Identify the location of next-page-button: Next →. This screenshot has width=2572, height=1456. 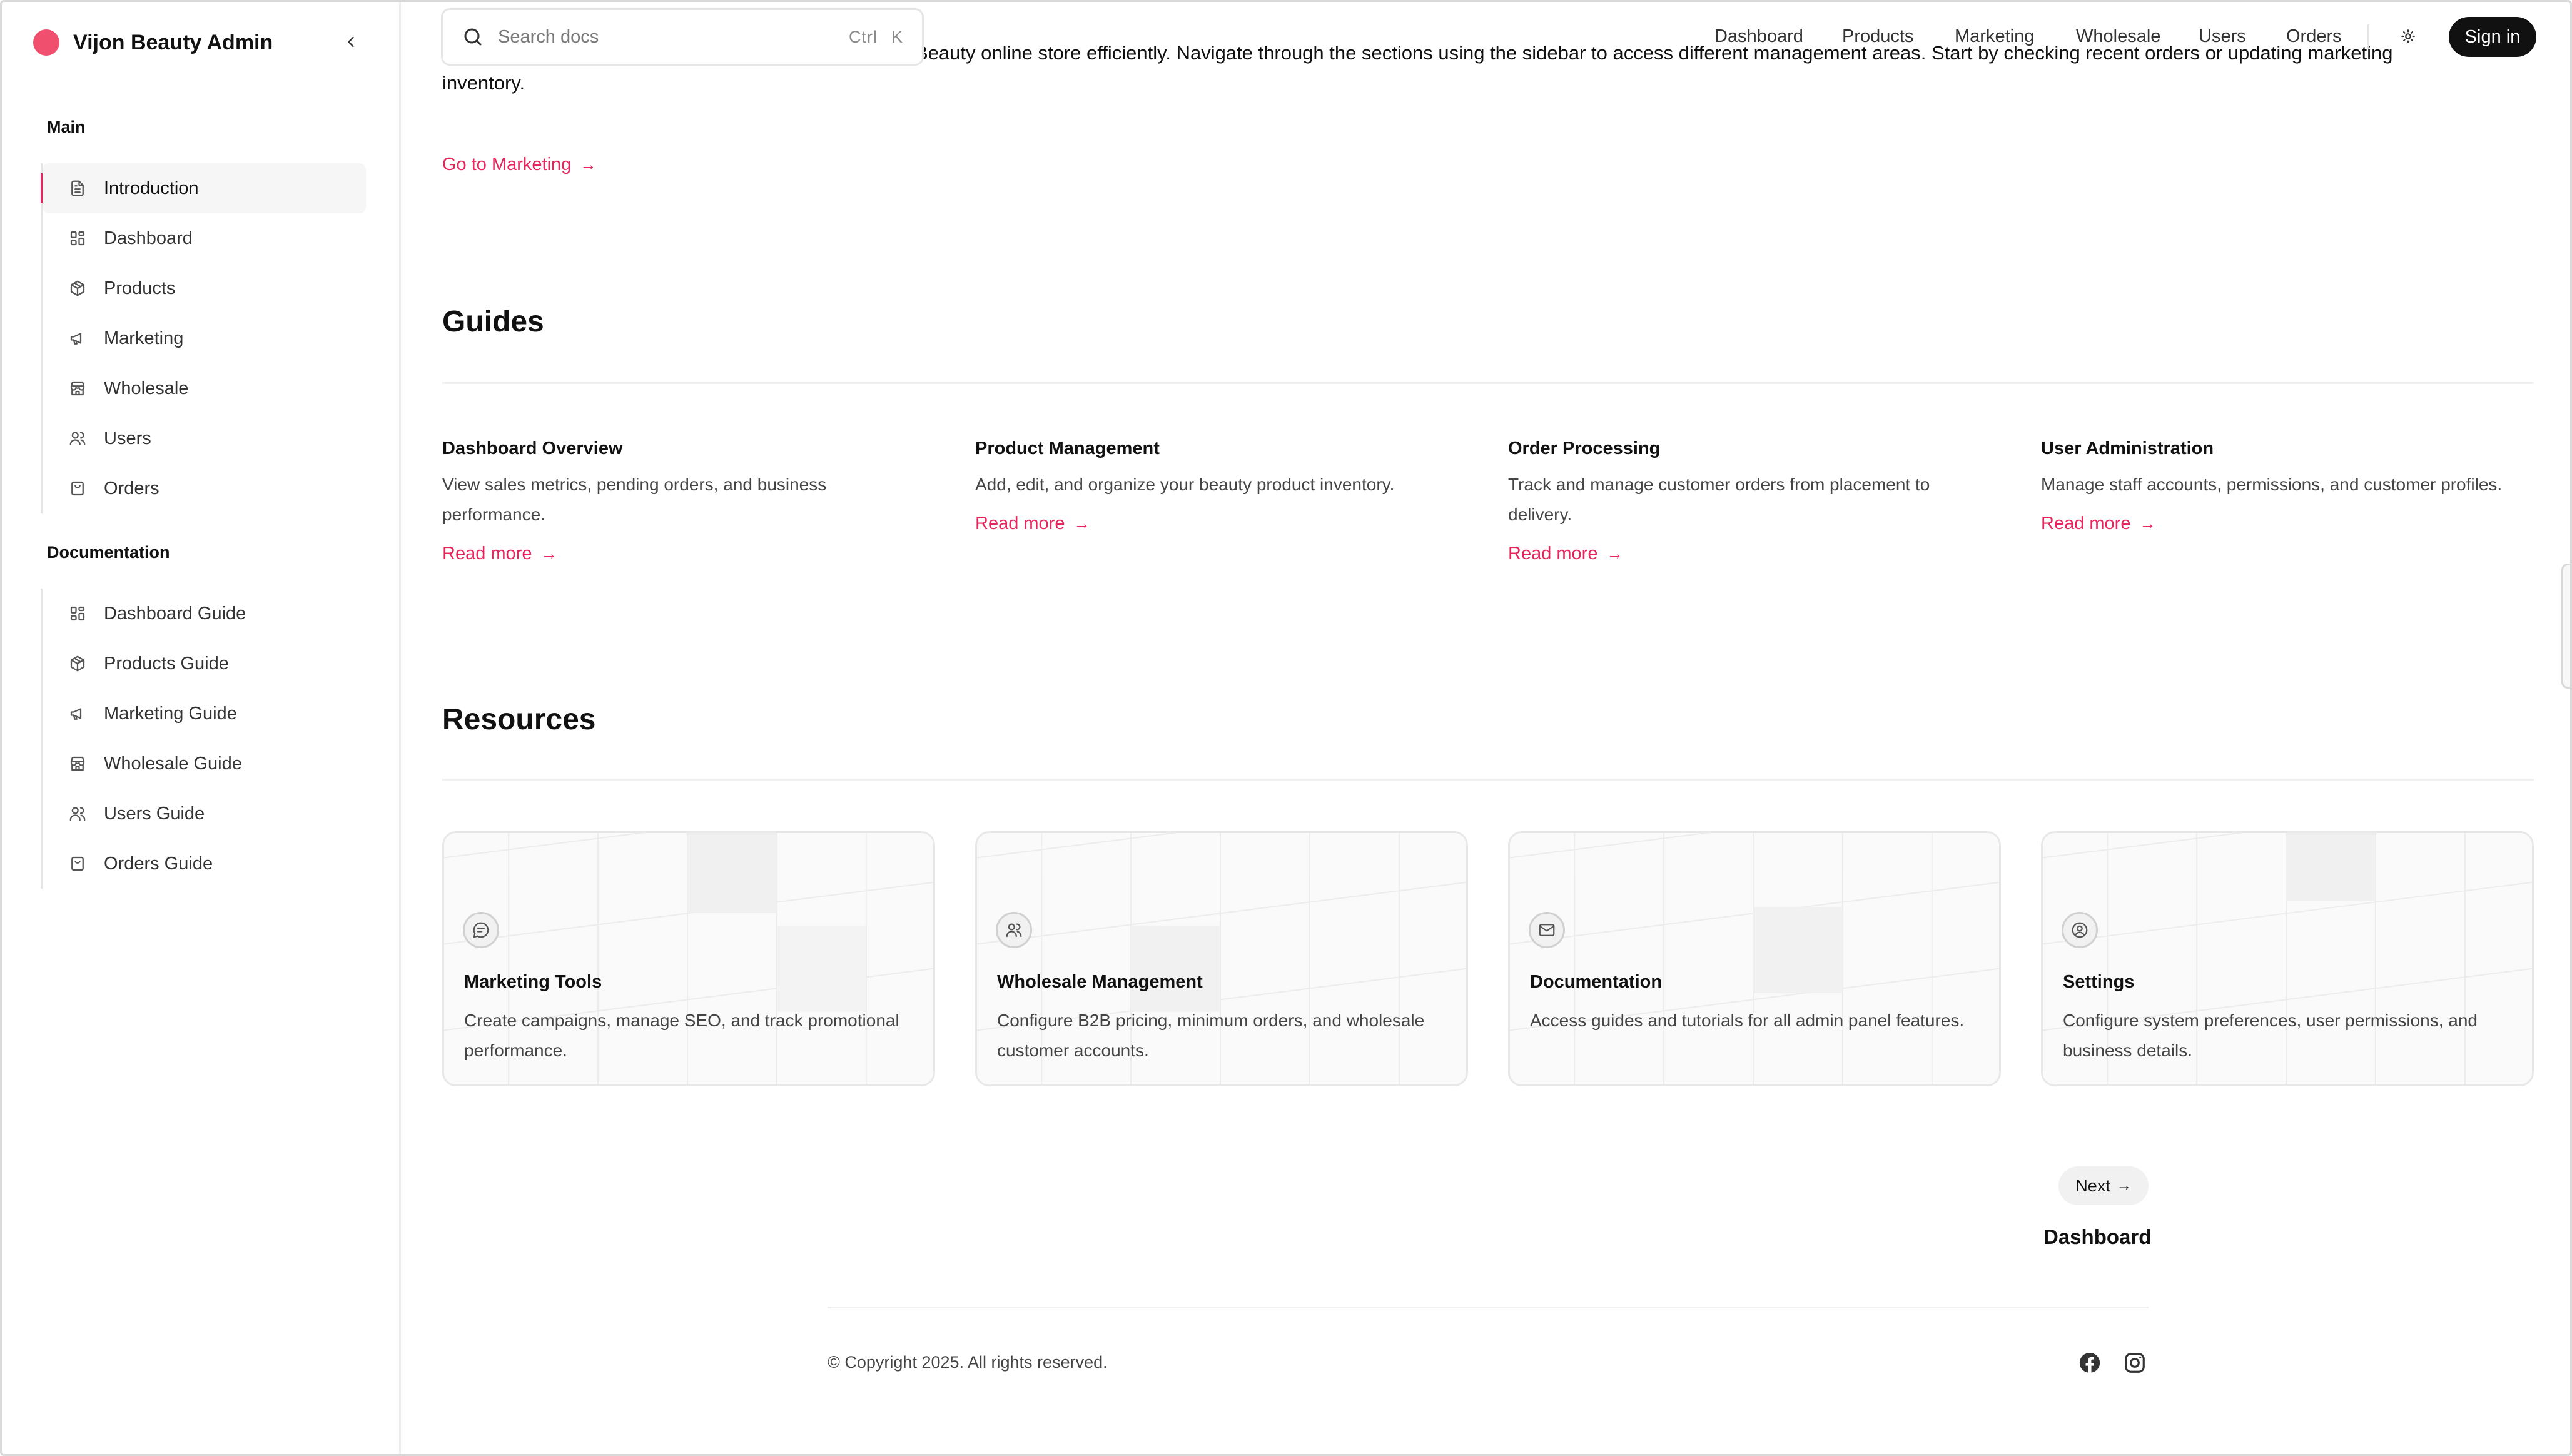
(2103, 1185).